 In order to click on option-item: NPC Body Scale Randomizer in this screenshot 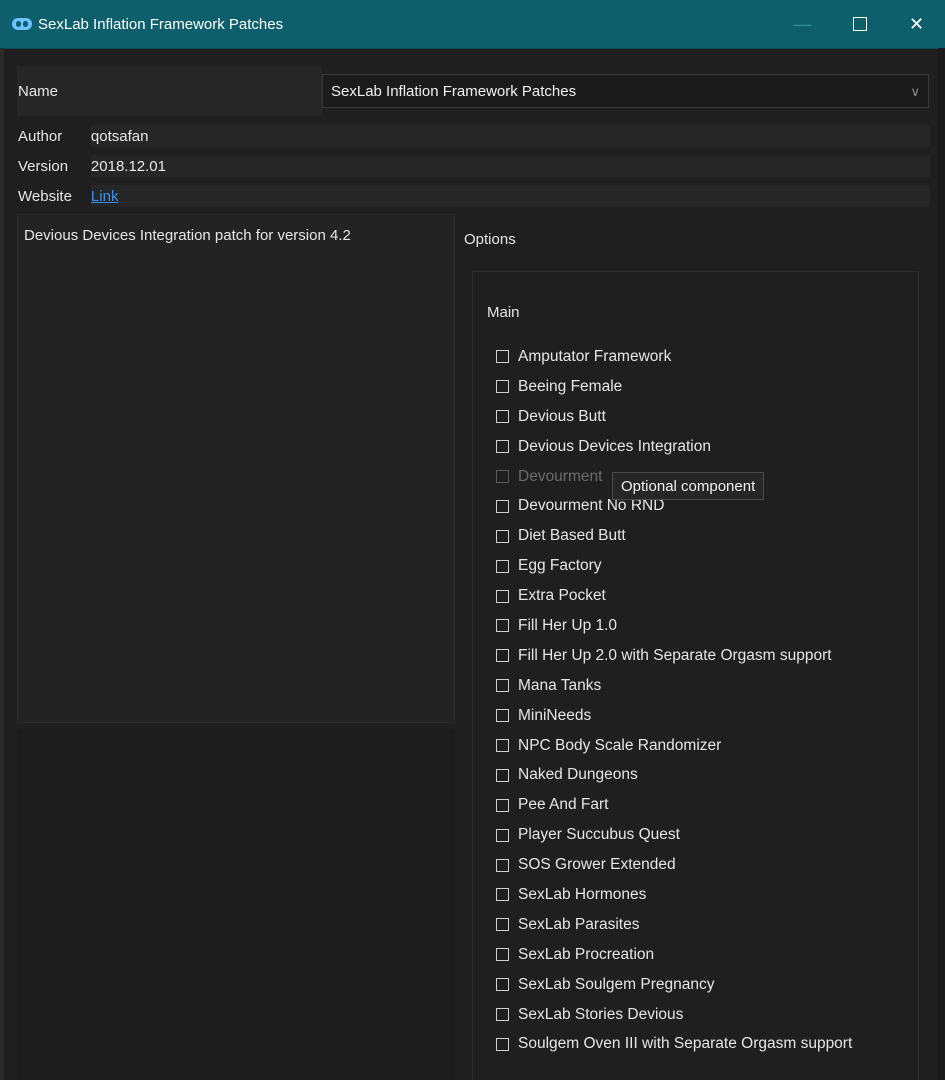, I will do `click(674, 746)`.